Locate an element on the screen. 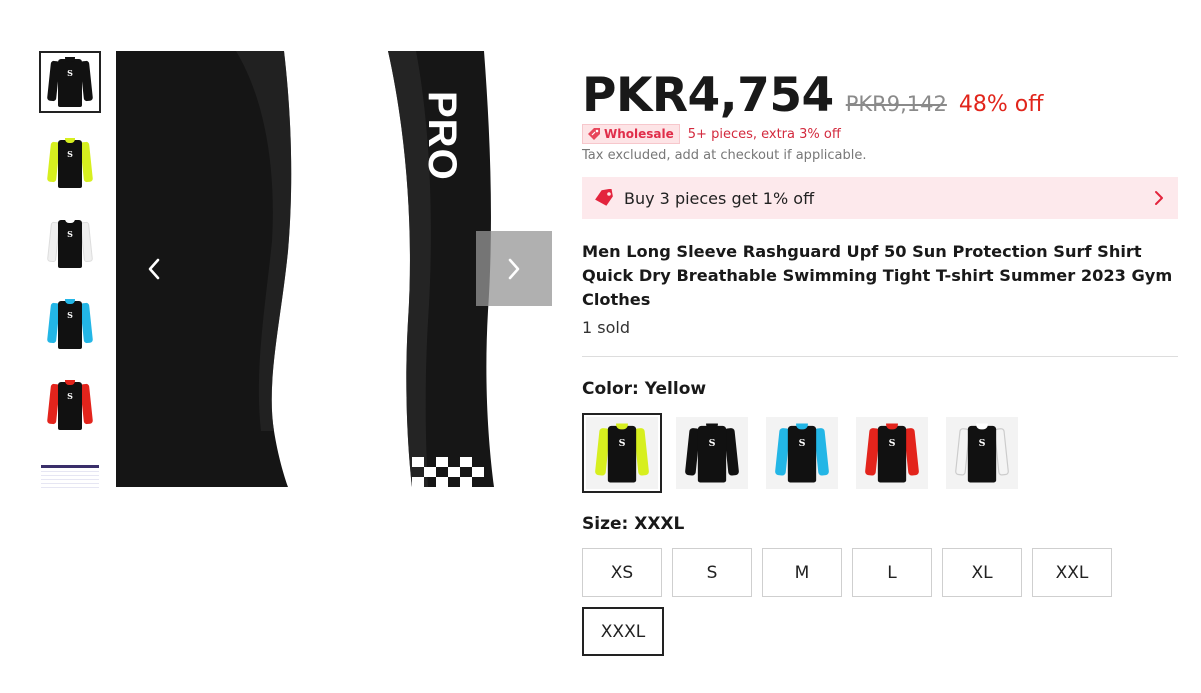  thumbnail-red: S is located at coordinates (70, 405).